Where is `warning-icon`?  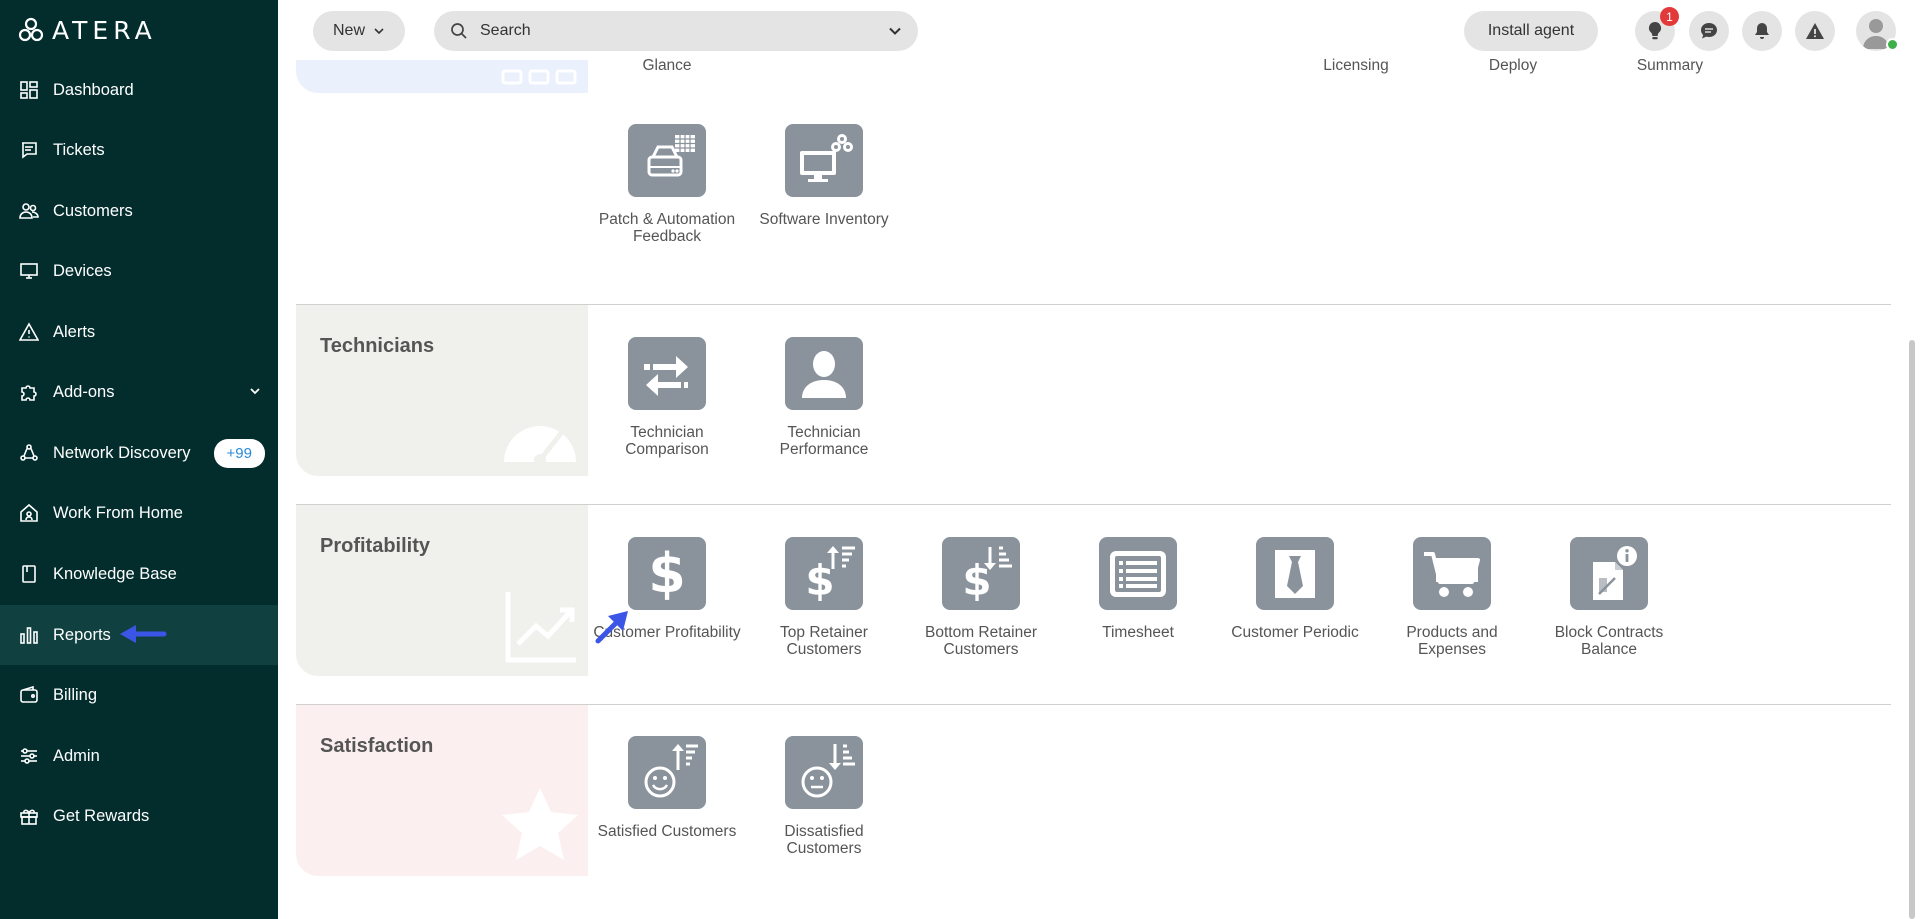 warning-icon is located at coordinates (1815, 31).